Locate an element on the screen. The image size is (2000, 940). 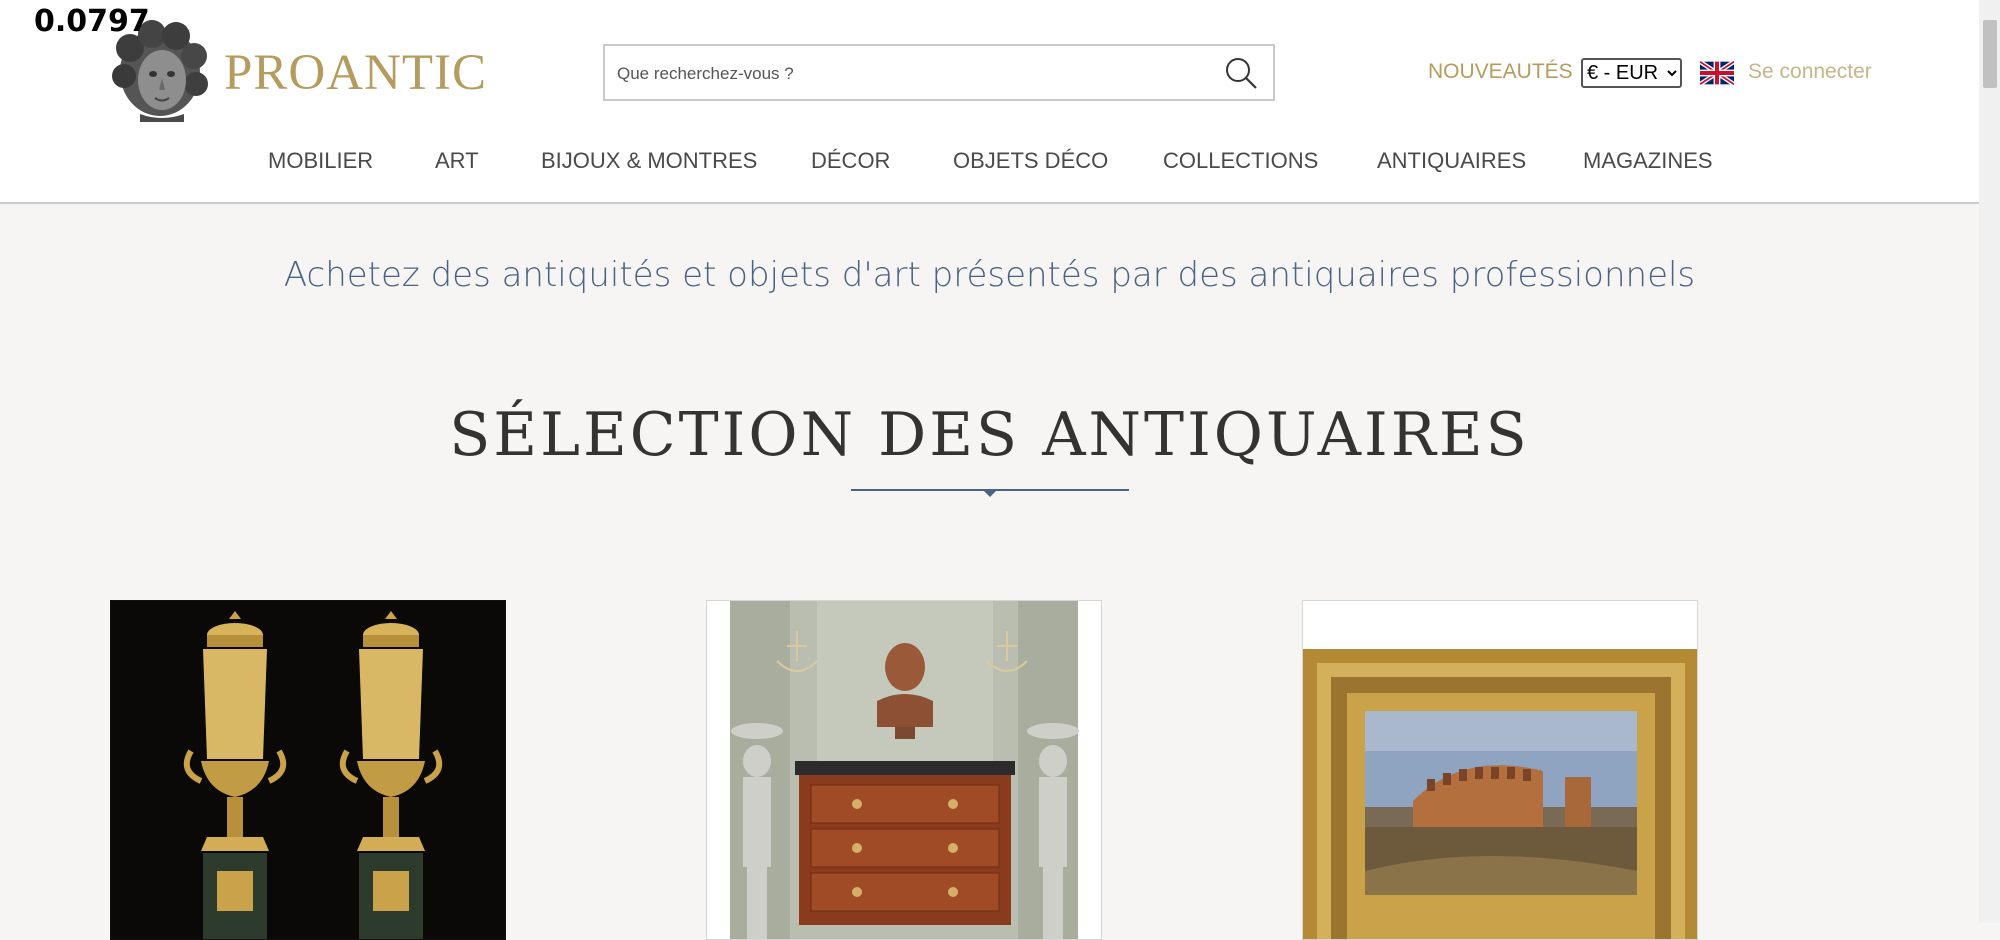
scrollbar-thumb is located at coordinates (1990, 54).